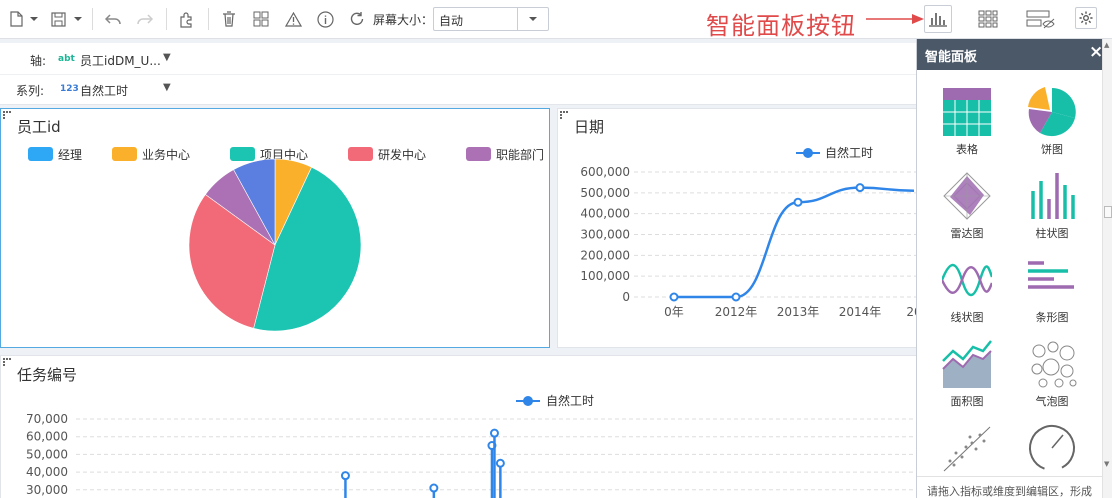 The height and width of the screenshot is (498, 1112). I want to click on chart-type-bubble: 气泡图, so click(1052, 374).